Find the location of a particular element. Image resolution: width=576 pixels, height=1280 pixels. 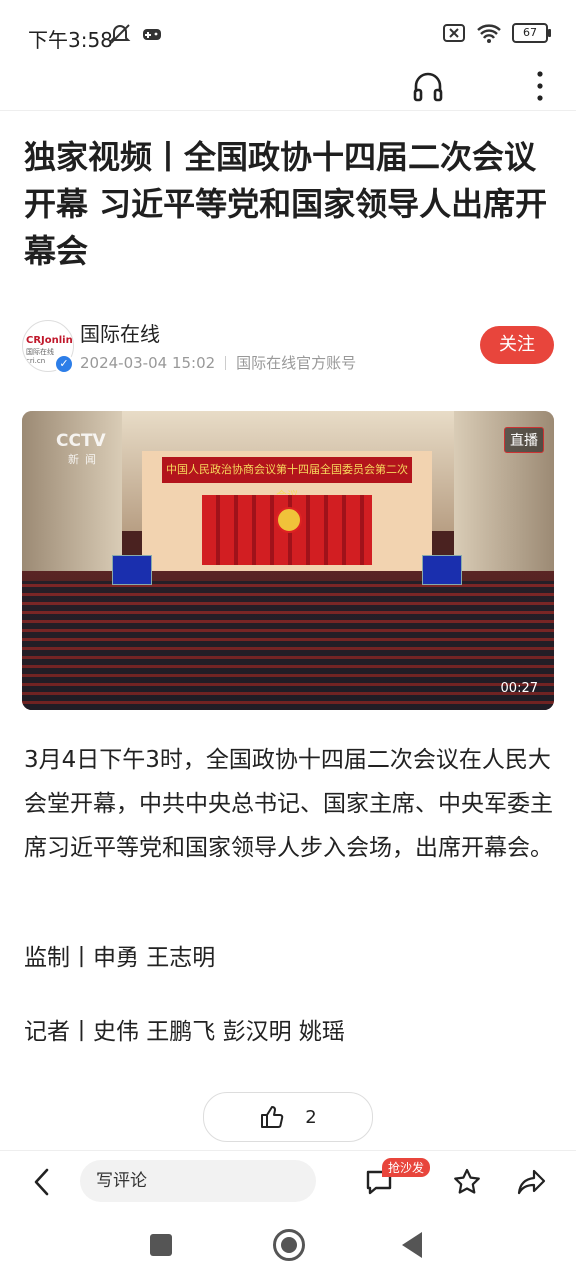

share-icon is located at coordinates (532, 1182).